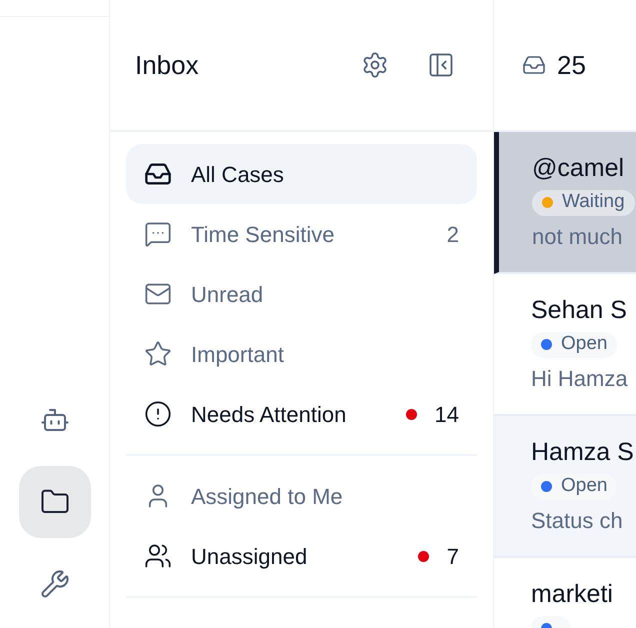  Describe the element at coordinates (577, 236) in the screenshot. I see `case-preview: not much` at that location.